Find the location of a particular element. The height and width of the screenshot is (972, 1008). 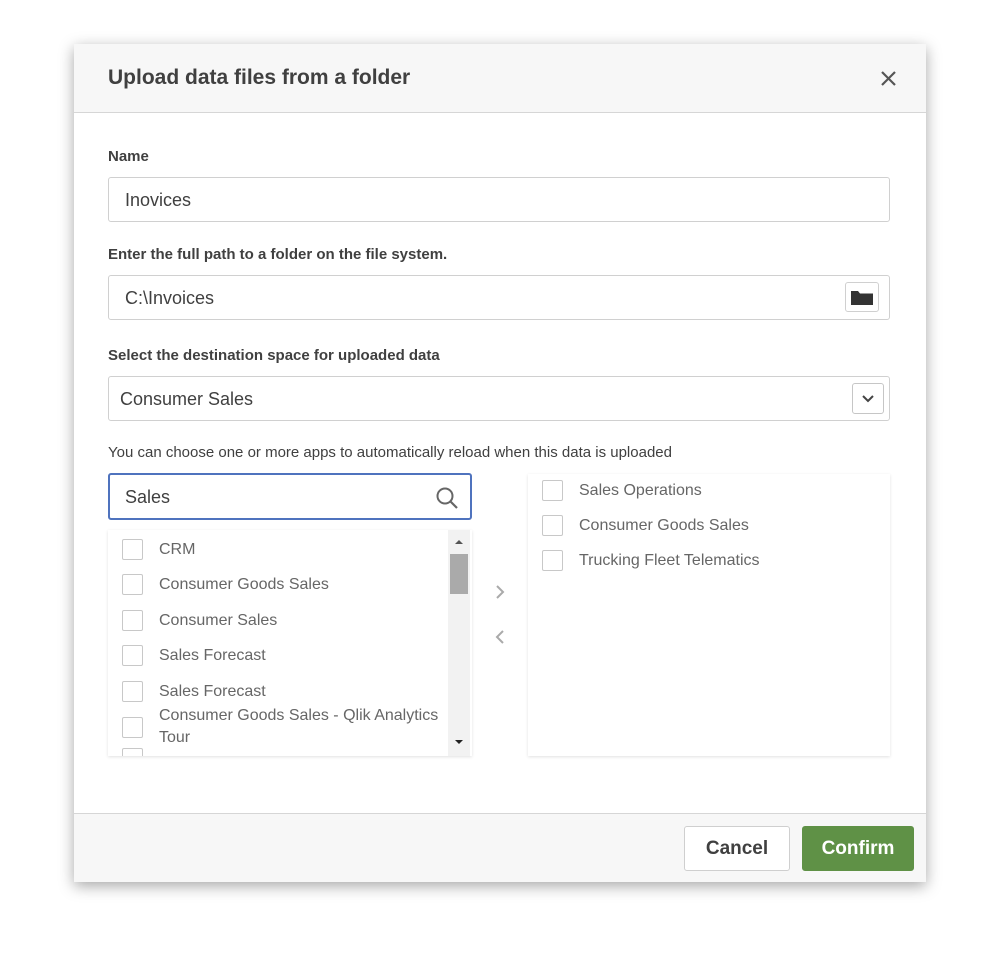

chevron-down-icon is located at coordinates (868, 399).